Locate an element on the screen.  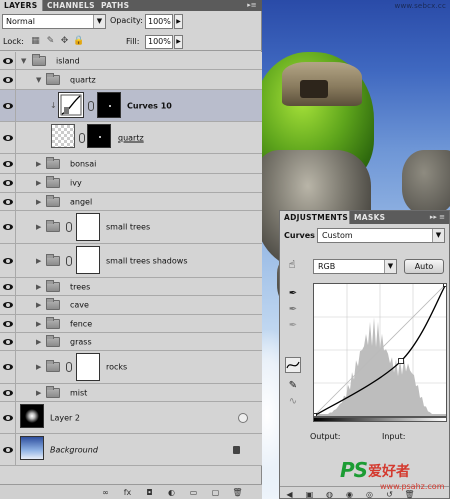
view-previous-icon: ◎ is located at coordinates (369, 494).